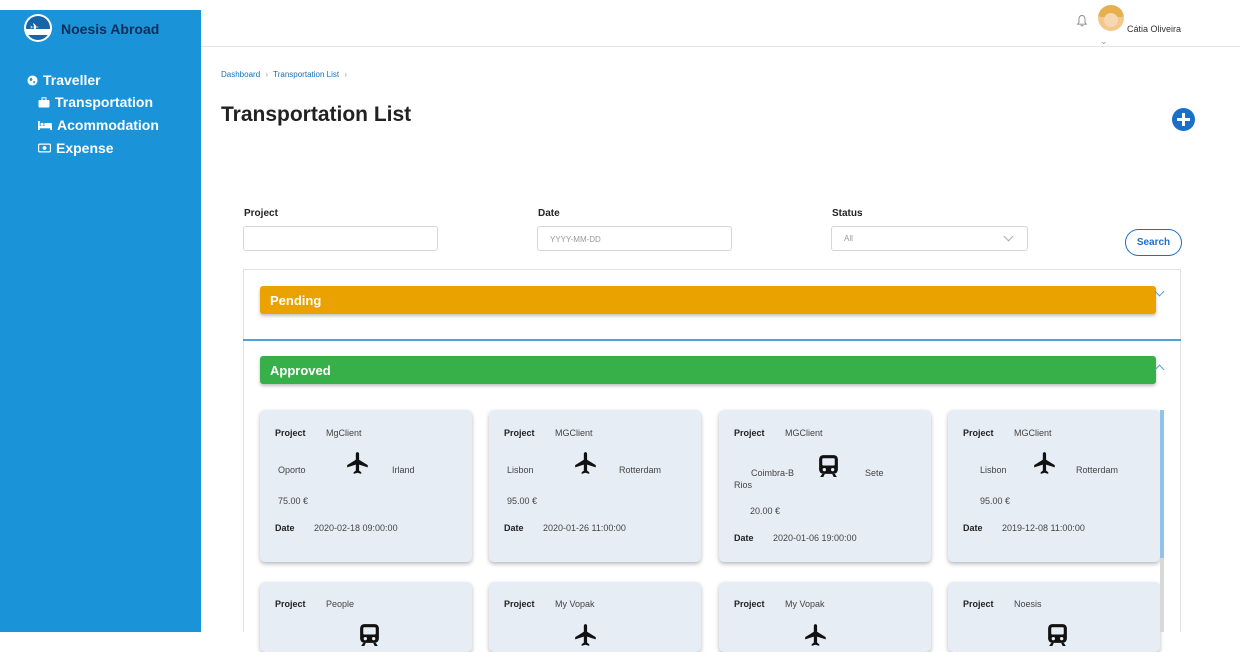  I want to click on search-button: Search, so click(1153, 242).